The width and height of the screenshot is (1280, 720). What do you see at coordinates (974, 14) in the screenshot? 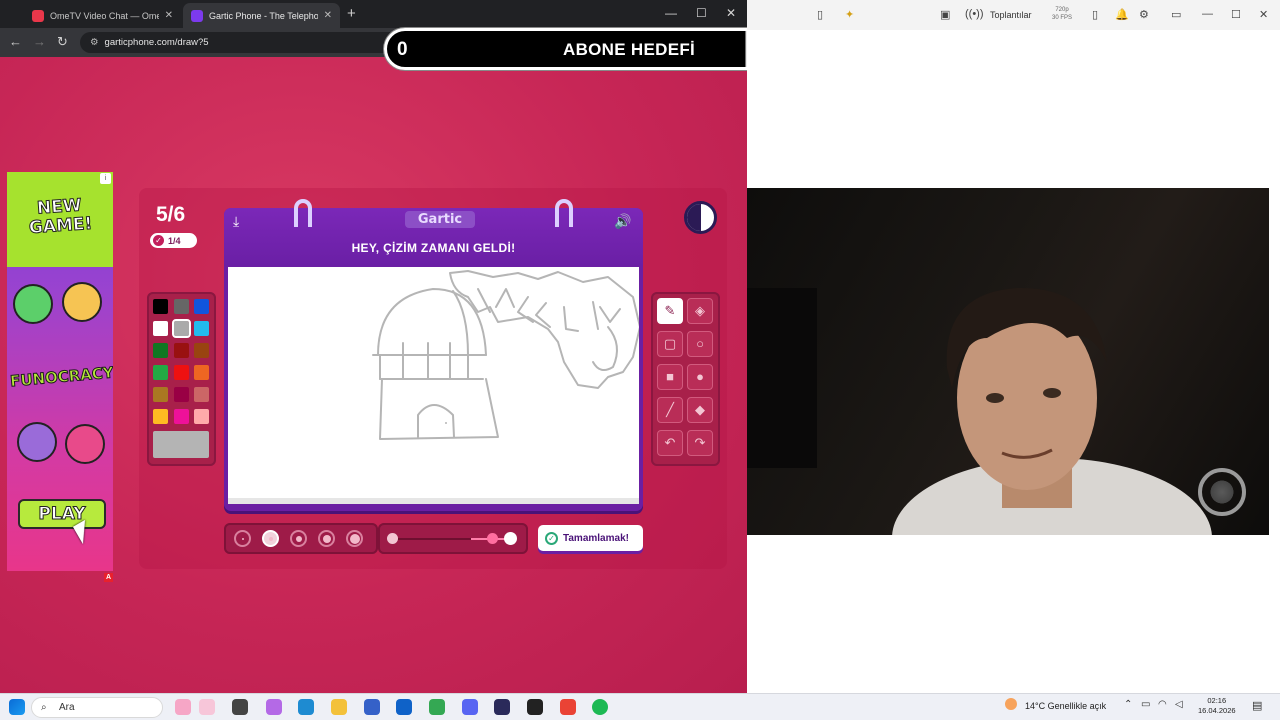
I see `broadcast-icon: ((•))` at bounding box center [974, 14].